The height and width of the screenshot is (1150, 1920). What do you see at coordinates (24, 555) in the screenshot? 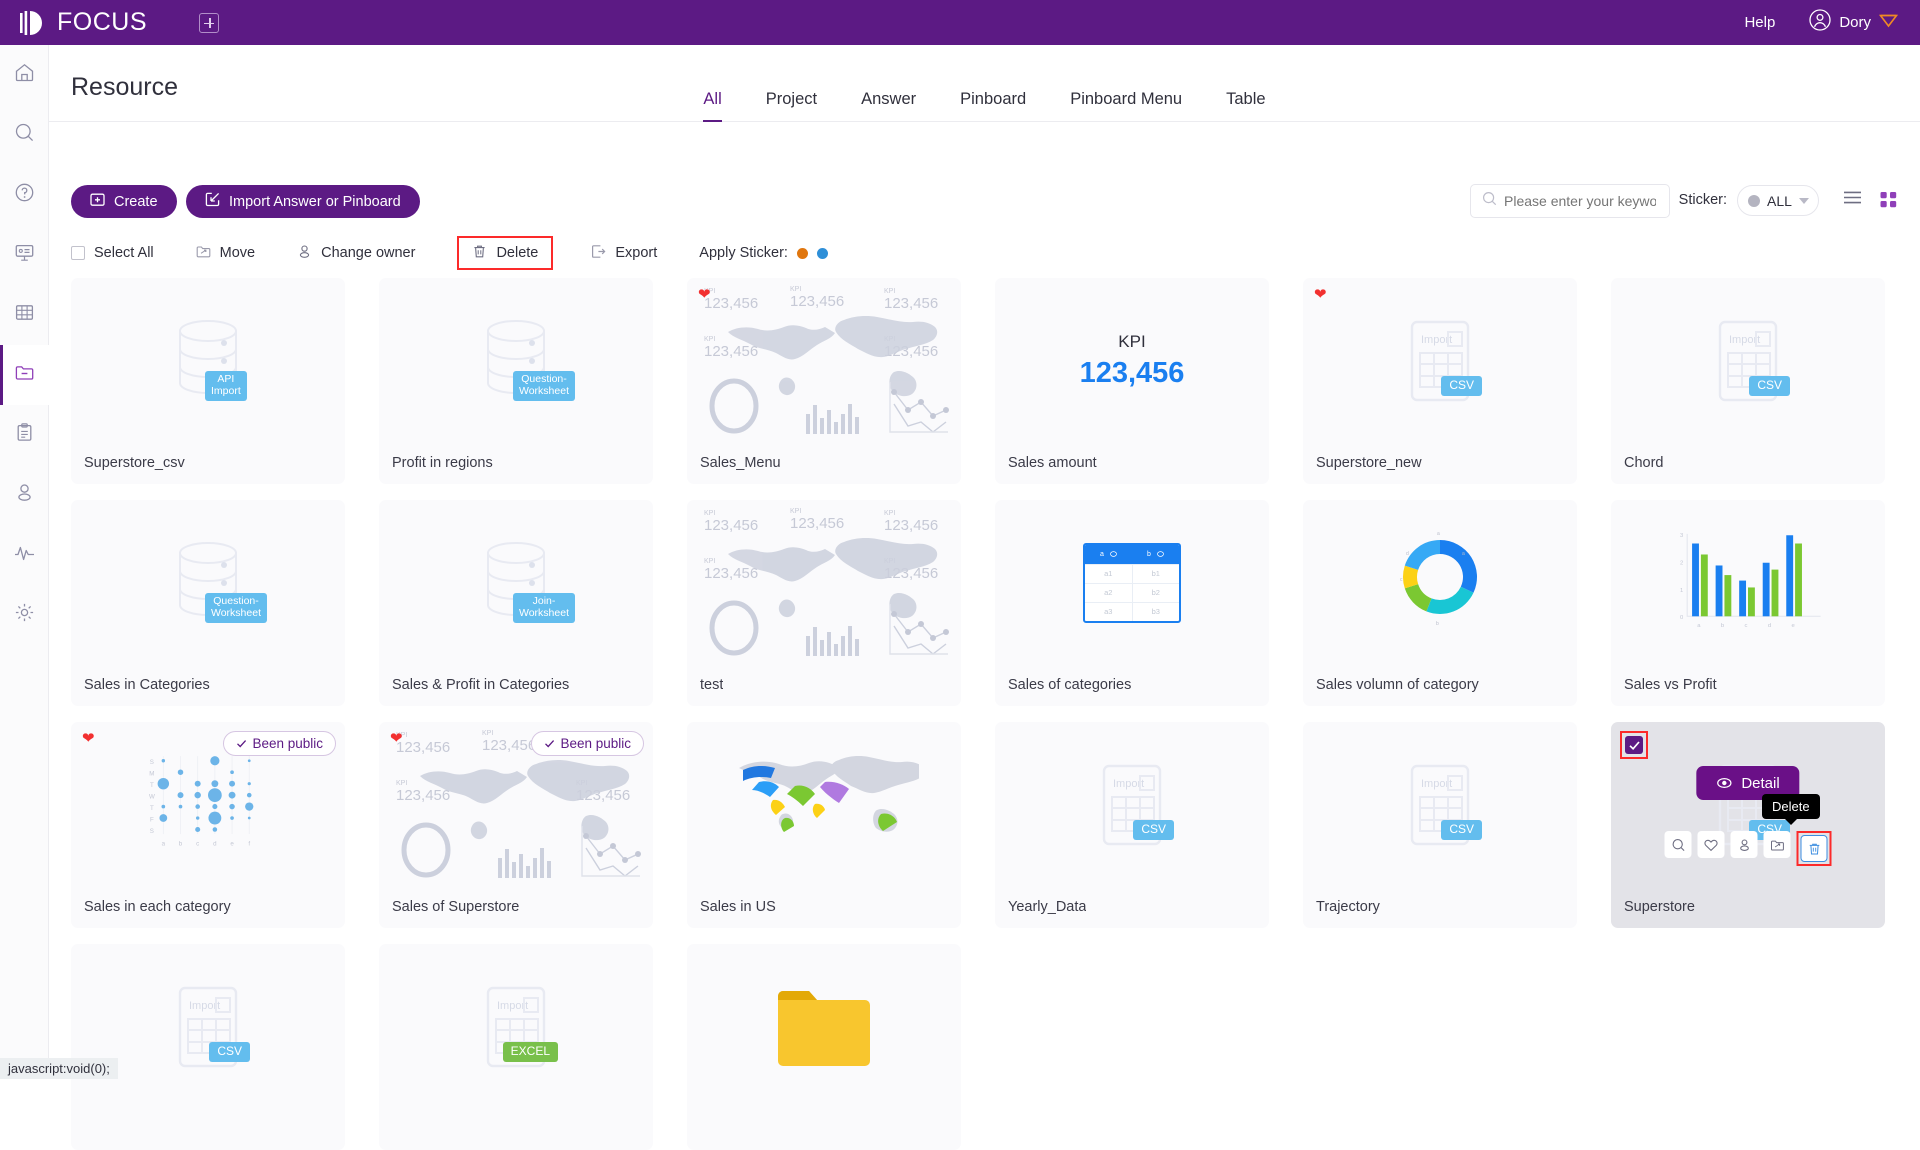
I see `sidebar-item-monitor` at bounding box center [24, 555].